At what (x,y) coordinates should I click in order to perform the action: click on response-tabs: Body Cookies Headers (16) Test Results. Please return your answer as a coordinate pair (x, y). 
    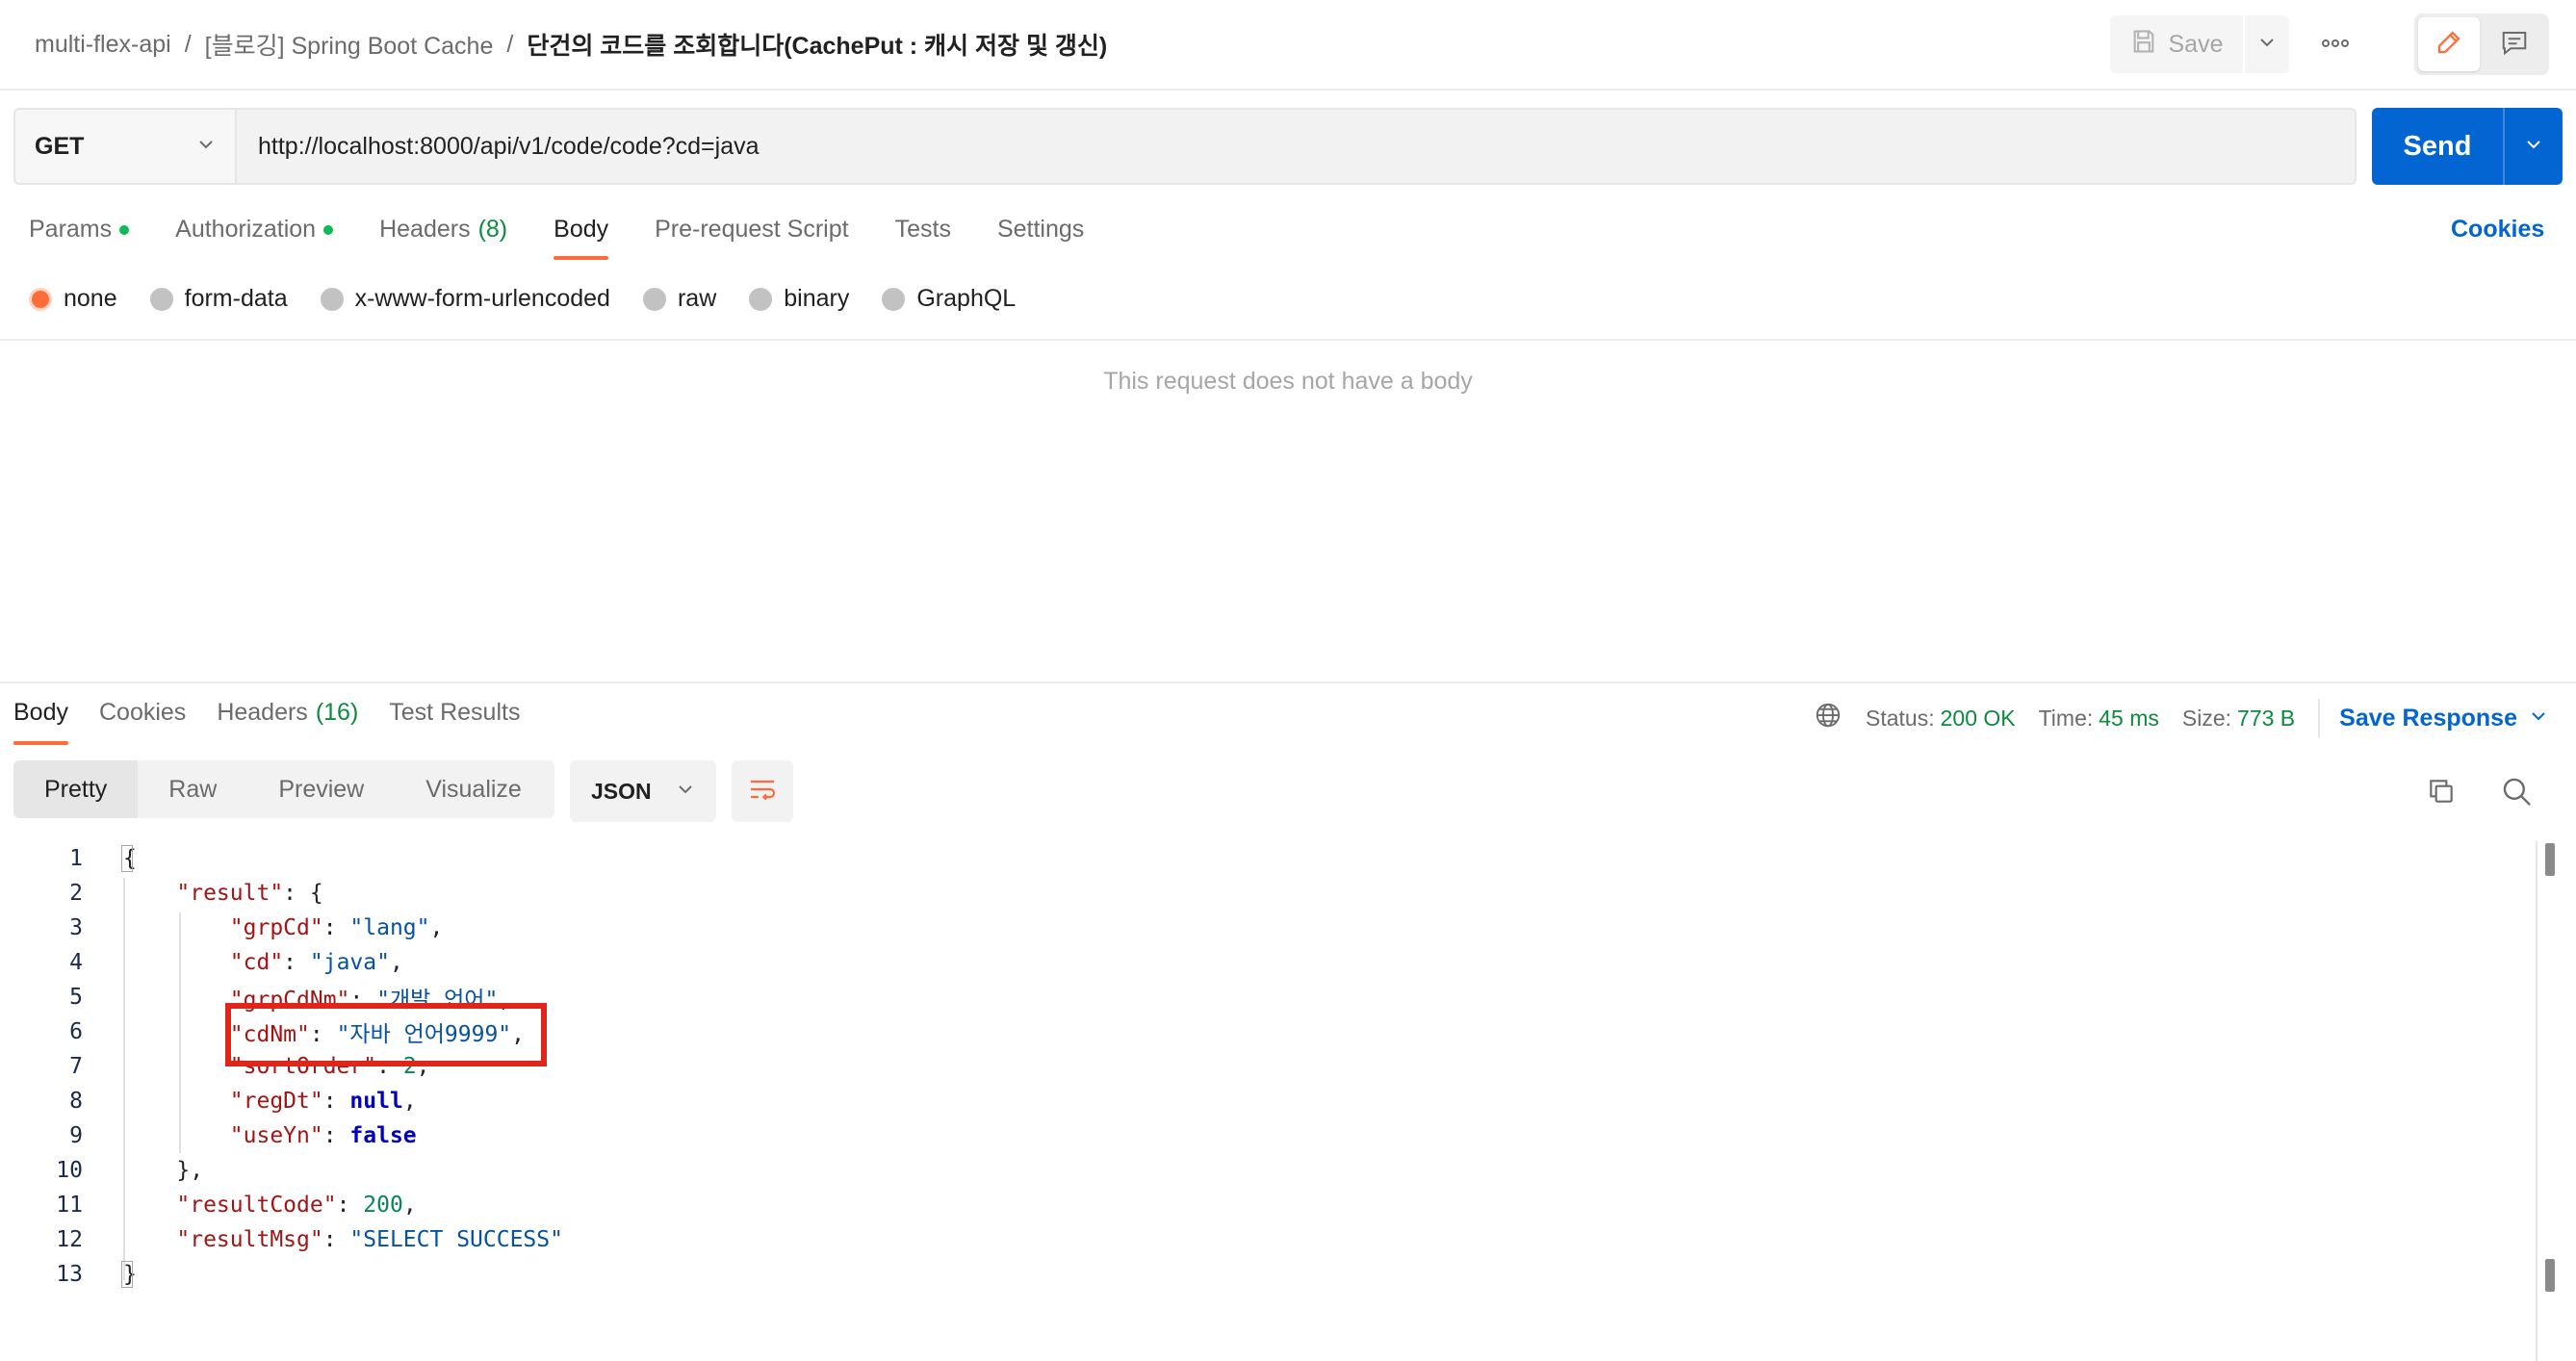
    Looking at the image, I should click on (267, 723).